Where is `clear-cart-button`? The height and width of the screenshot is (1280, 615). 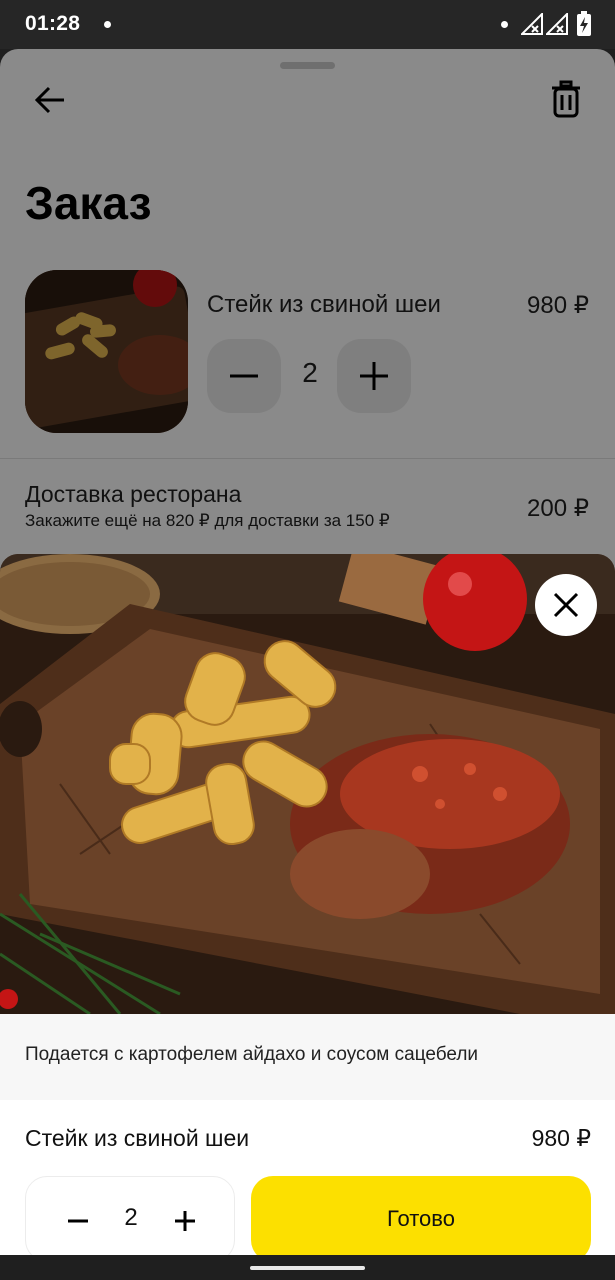
clear-cart-button is located at coordinates (566, 100).